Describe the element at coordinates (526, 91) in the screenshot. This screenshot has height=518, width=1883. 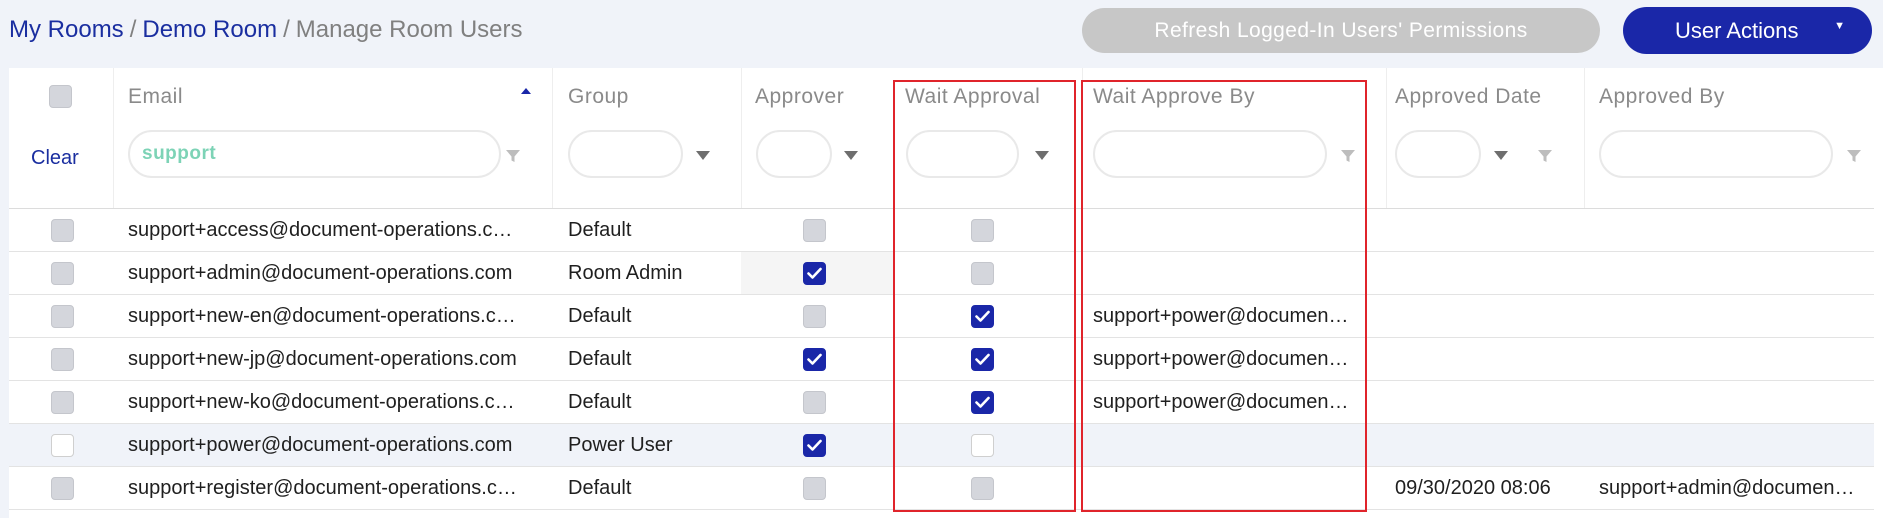
I see `sort-ascending-icon` at that location.